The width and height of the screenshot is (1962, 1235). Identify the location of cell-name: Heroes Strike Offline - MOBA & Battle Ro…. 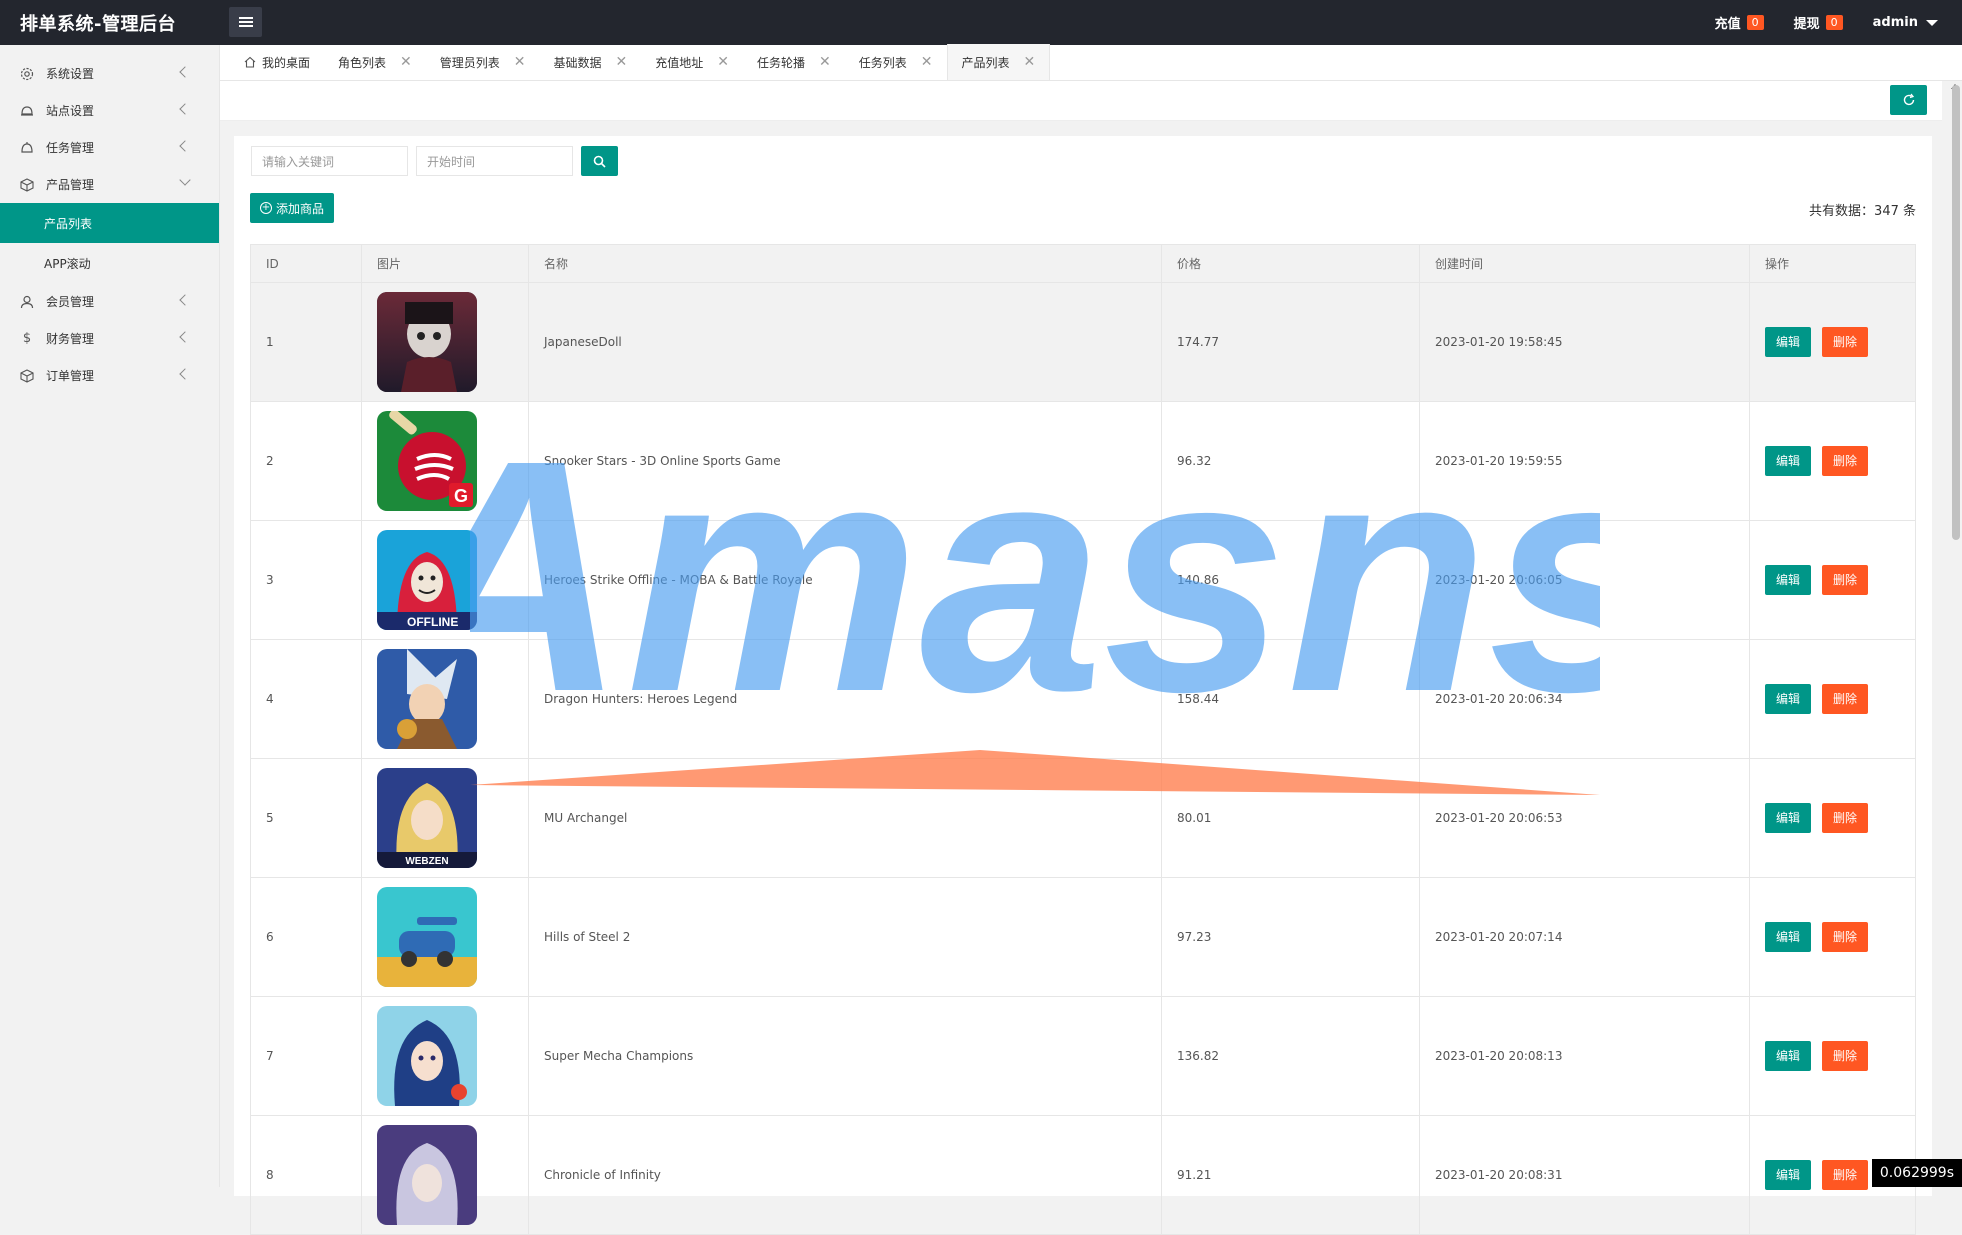
(845, 580).